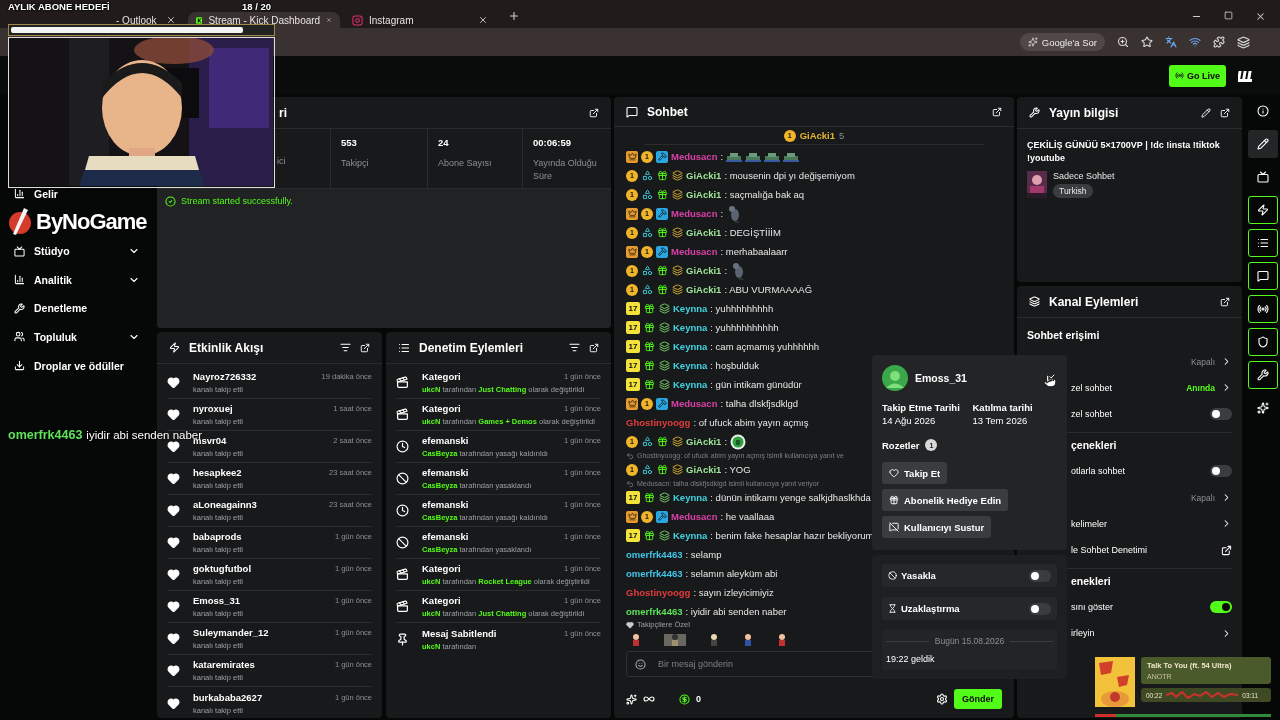 The width and height of the screenshot is (1280, 720). I want to click on broadcast-icon, so click(1262, 309).